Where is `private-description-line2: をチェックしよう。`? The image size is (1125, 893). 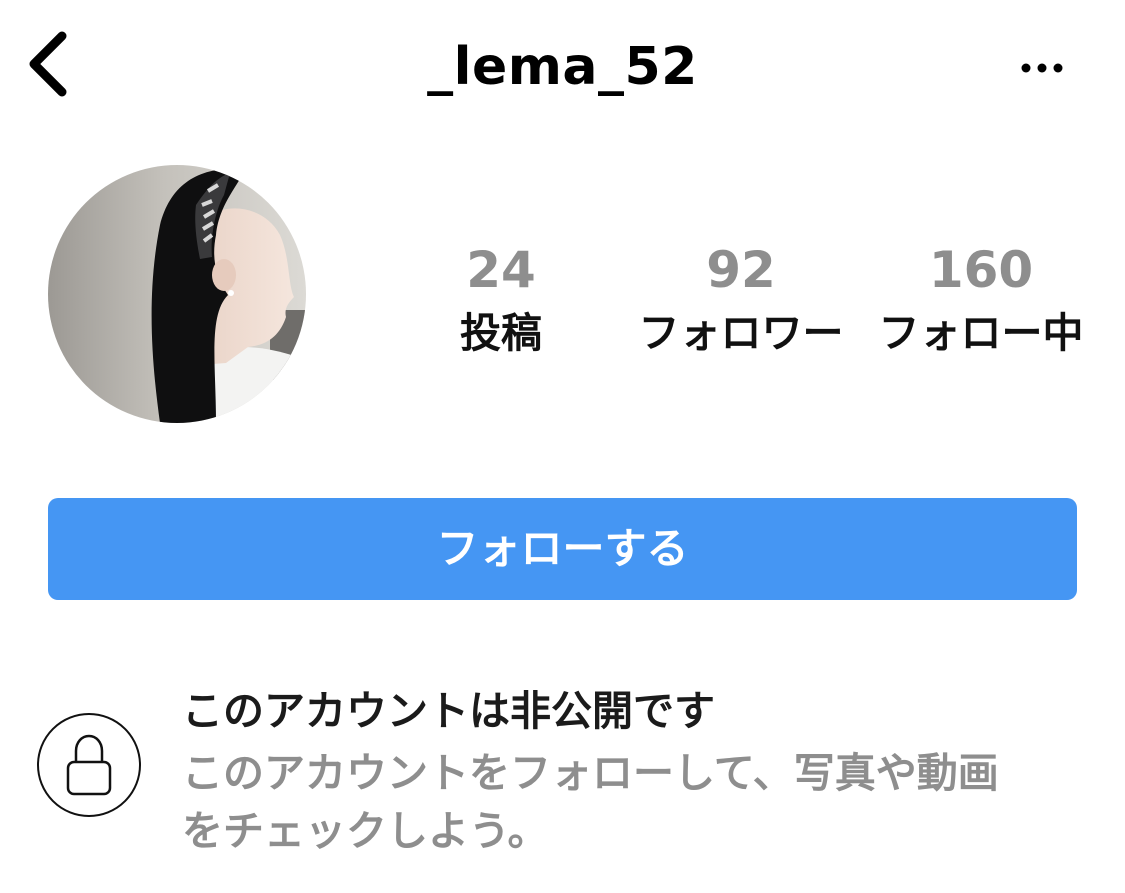
private-description-line2: をチェックしよう。 is located at coordinates (365, 831).